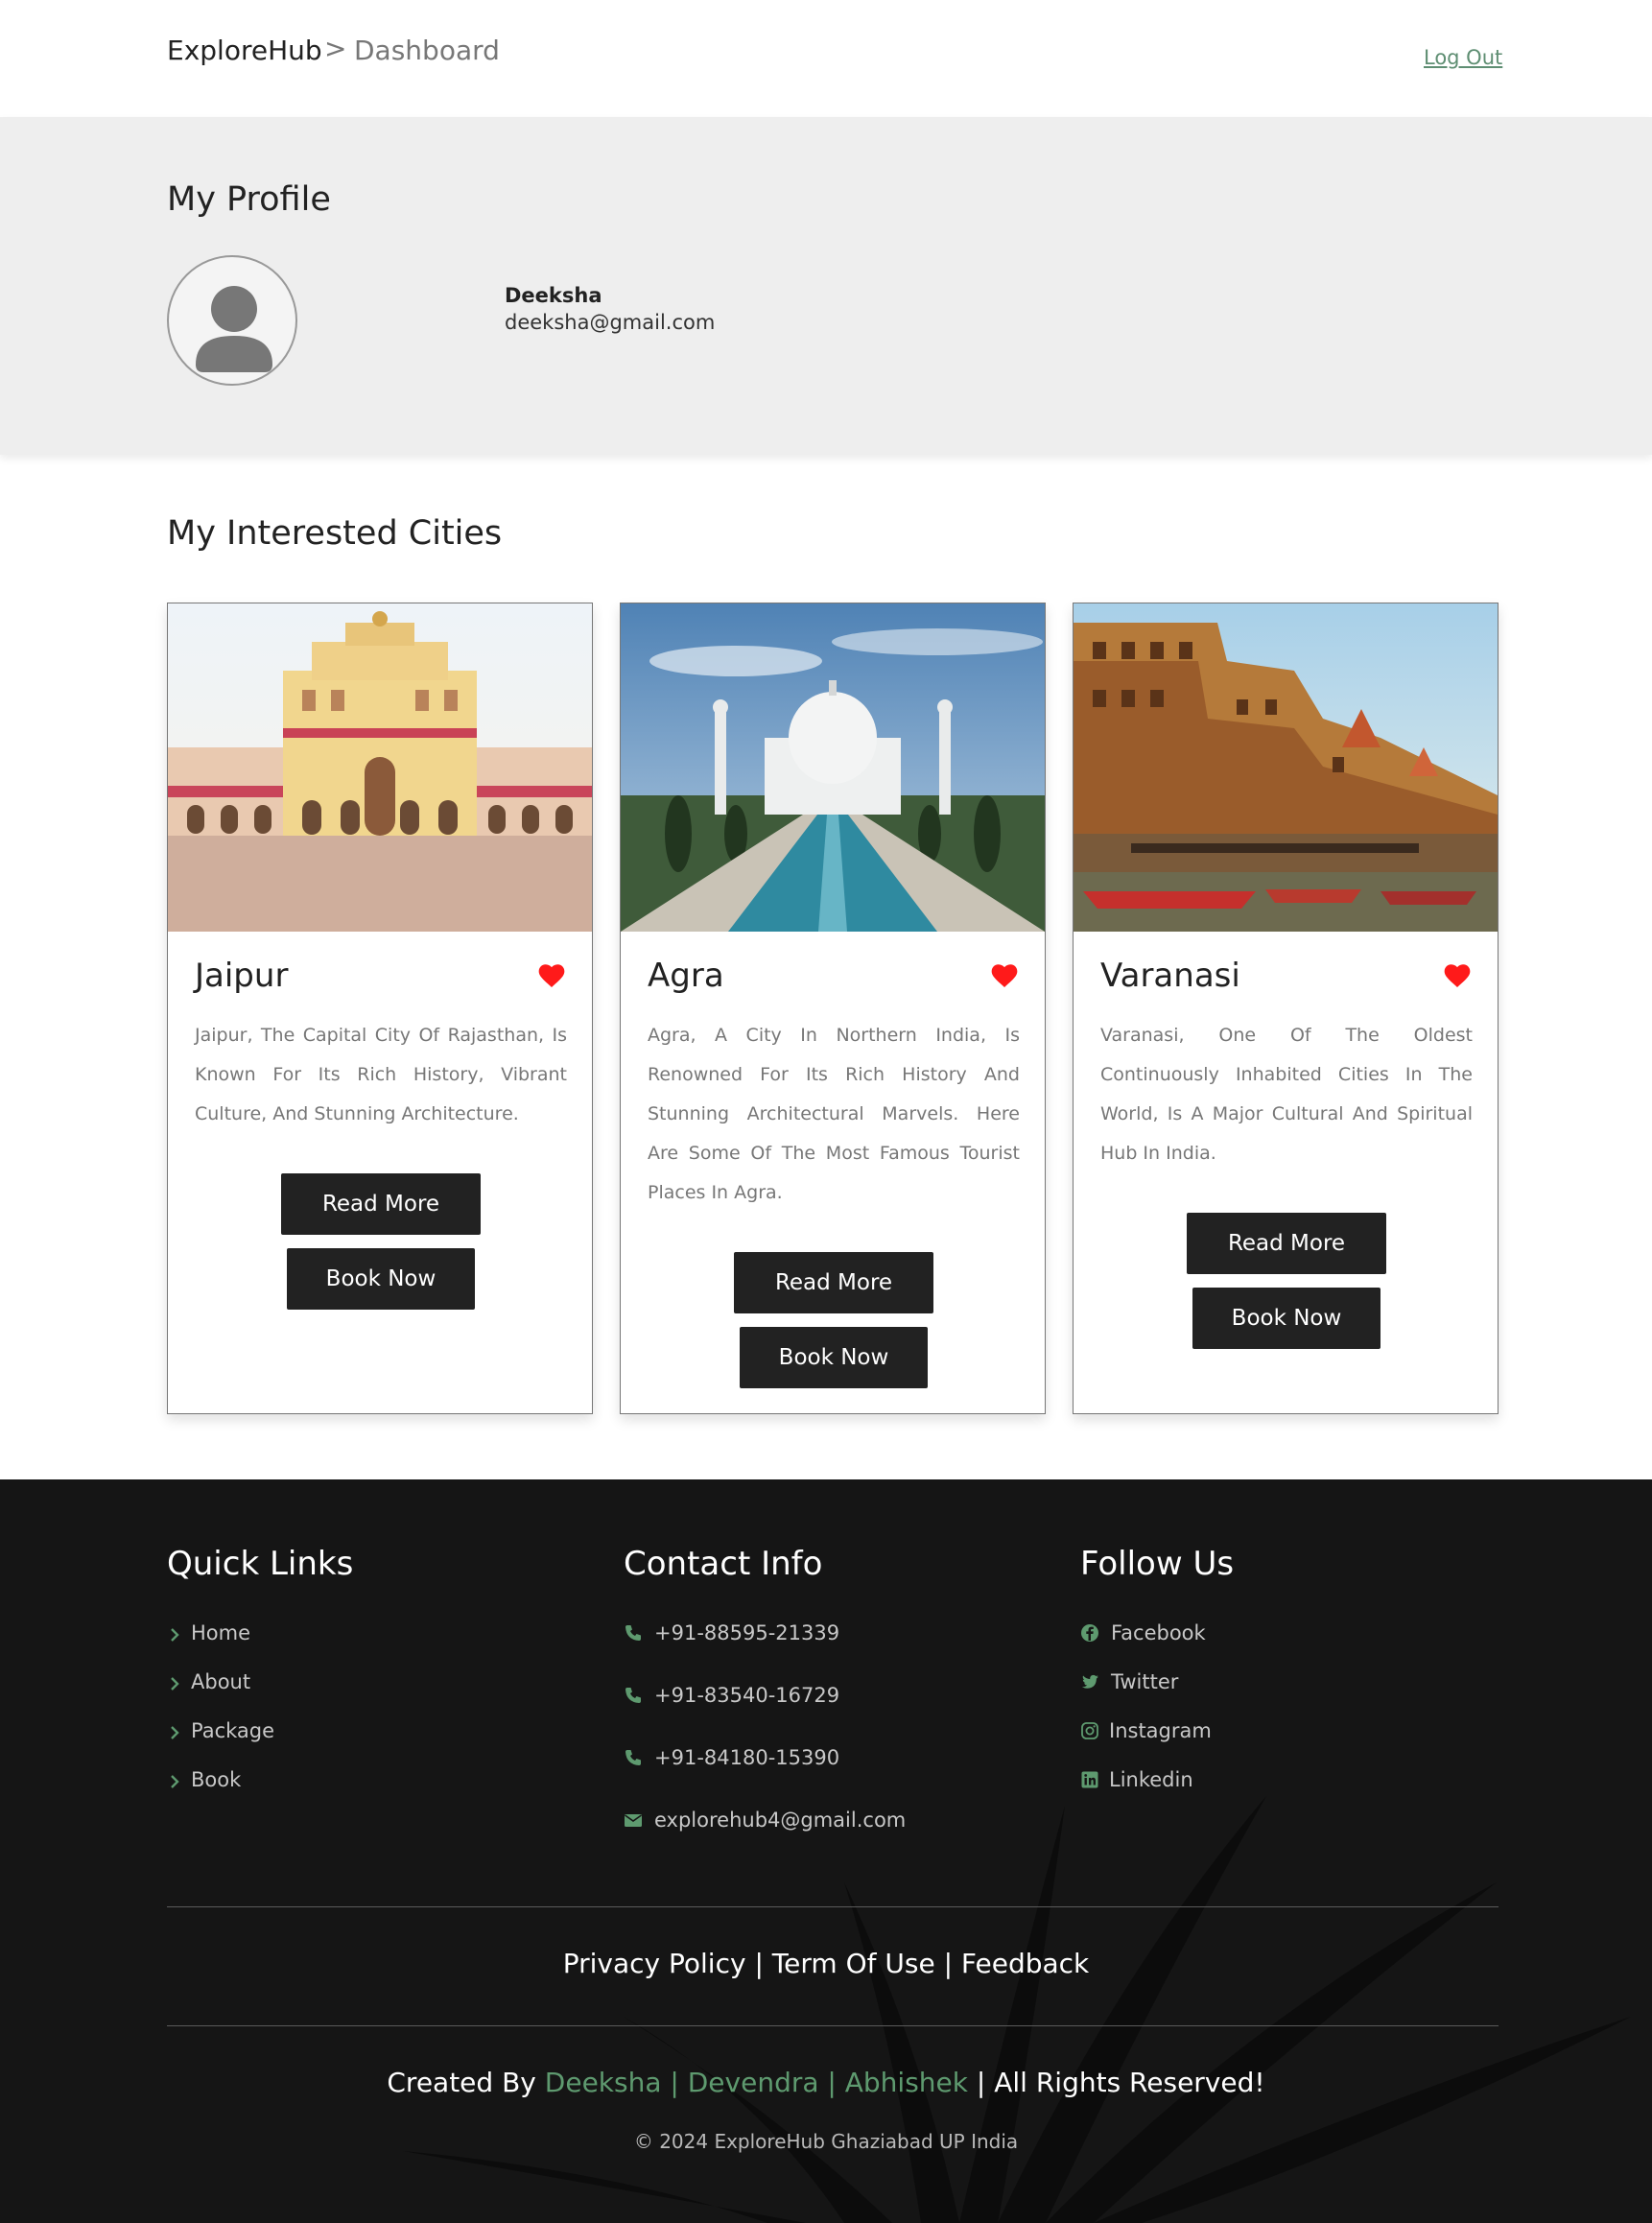  I want to click on breadcrumb-current-page: Dashboard, so click(427, 50).